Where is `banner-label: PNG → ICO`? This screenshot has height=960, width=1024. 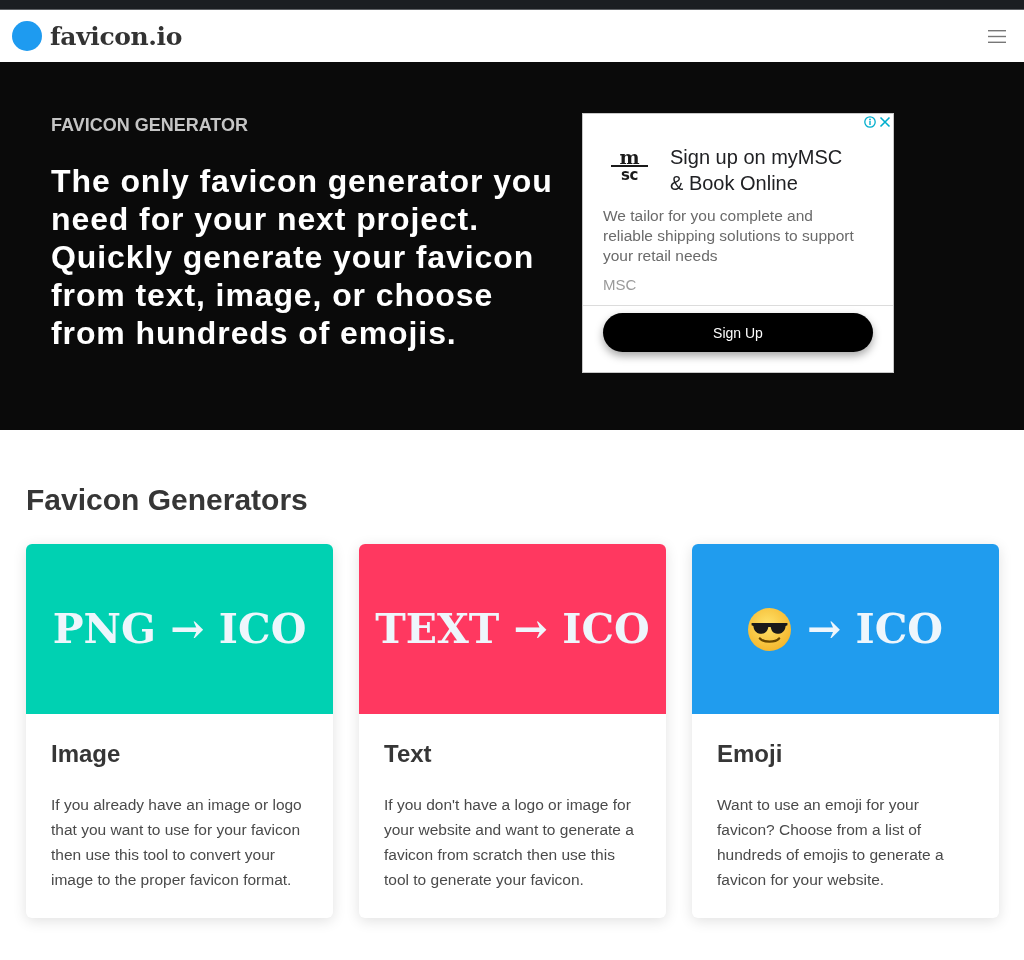 banner-label: PNG → ICO is located at coordinates (179, 629).